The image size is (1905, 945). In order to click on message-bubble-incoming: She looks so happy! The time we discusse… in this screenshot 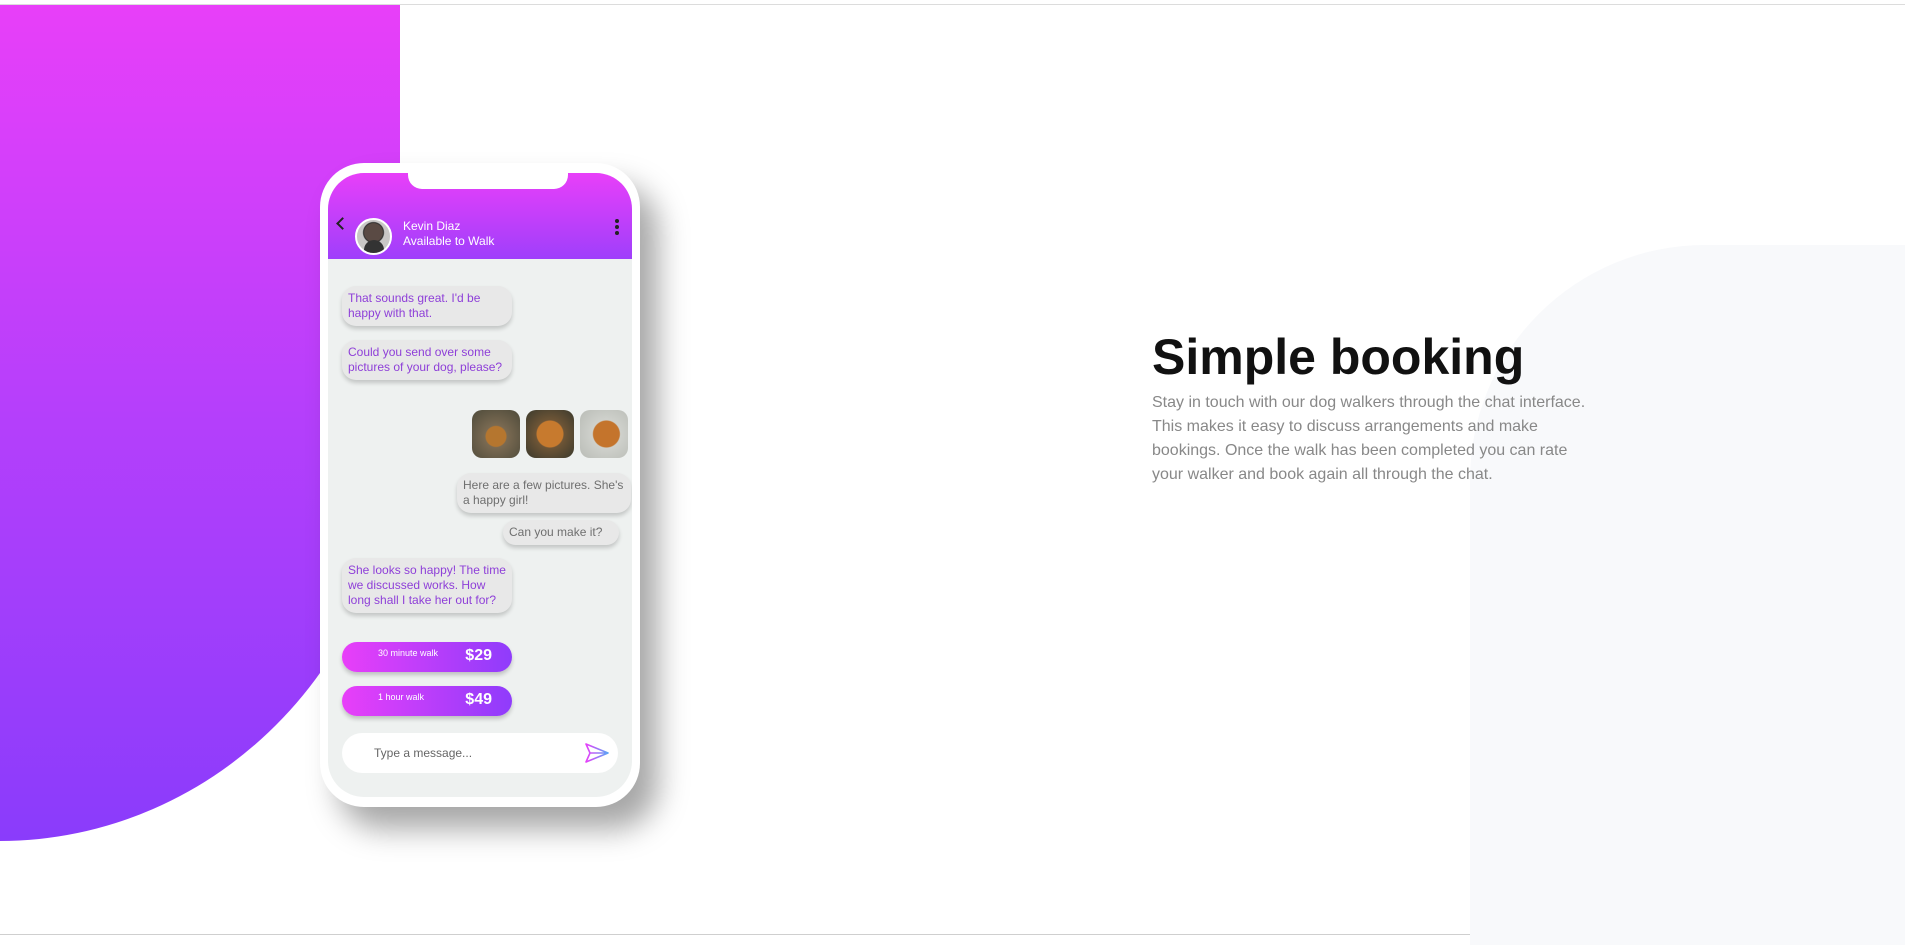, I will do `click(427, 585)`.